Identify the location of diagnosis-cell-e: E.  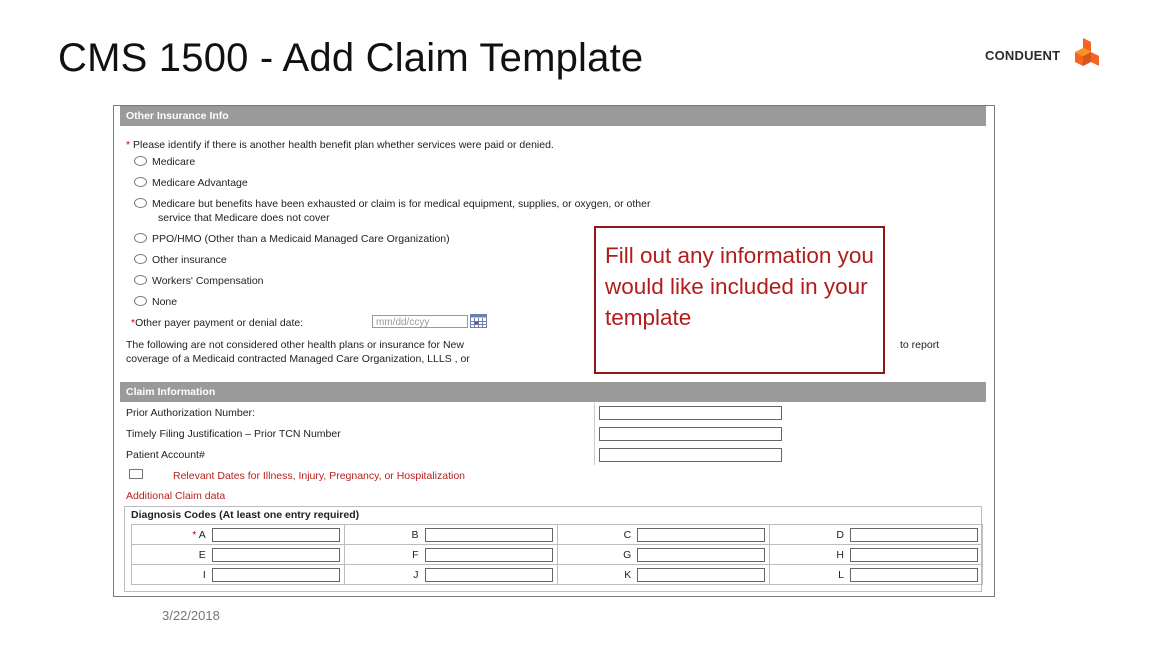
(238, 554).